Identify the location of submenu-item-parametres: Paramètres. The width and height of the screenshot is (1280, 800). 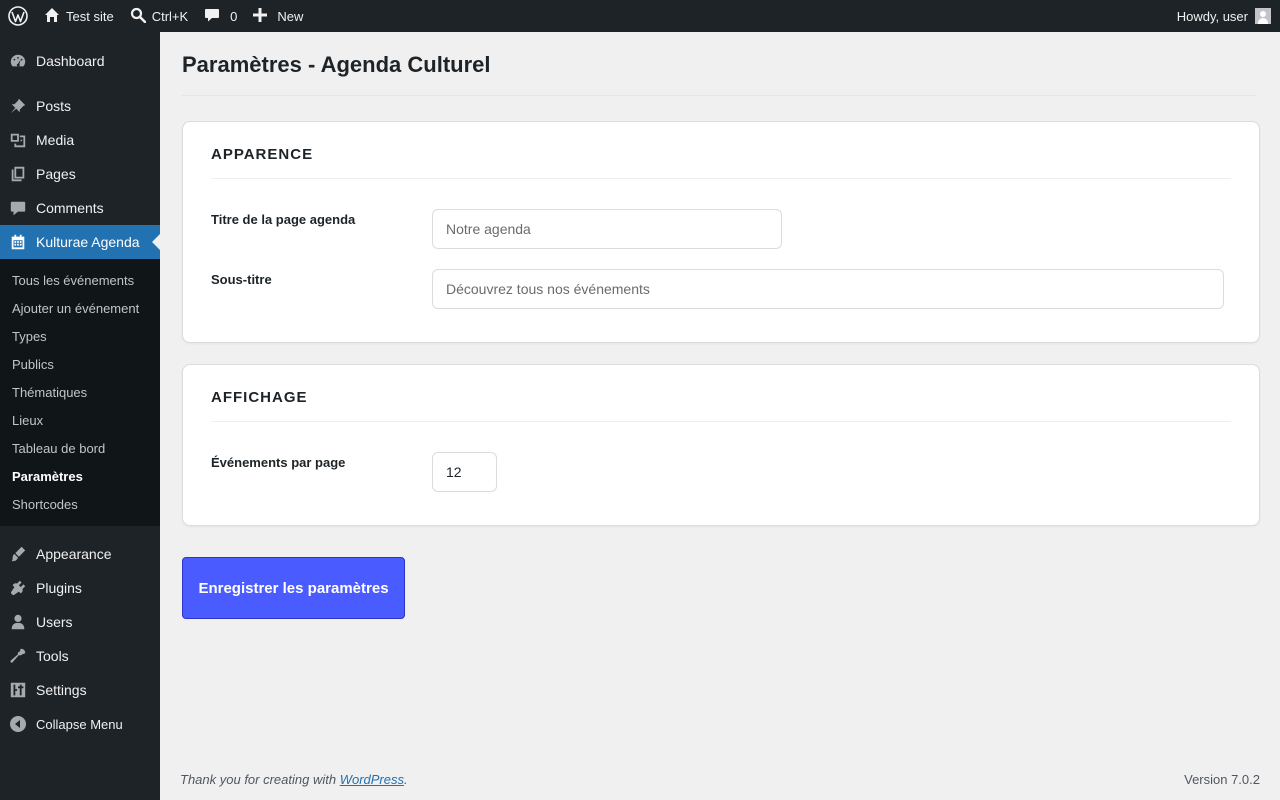
(80, 476).